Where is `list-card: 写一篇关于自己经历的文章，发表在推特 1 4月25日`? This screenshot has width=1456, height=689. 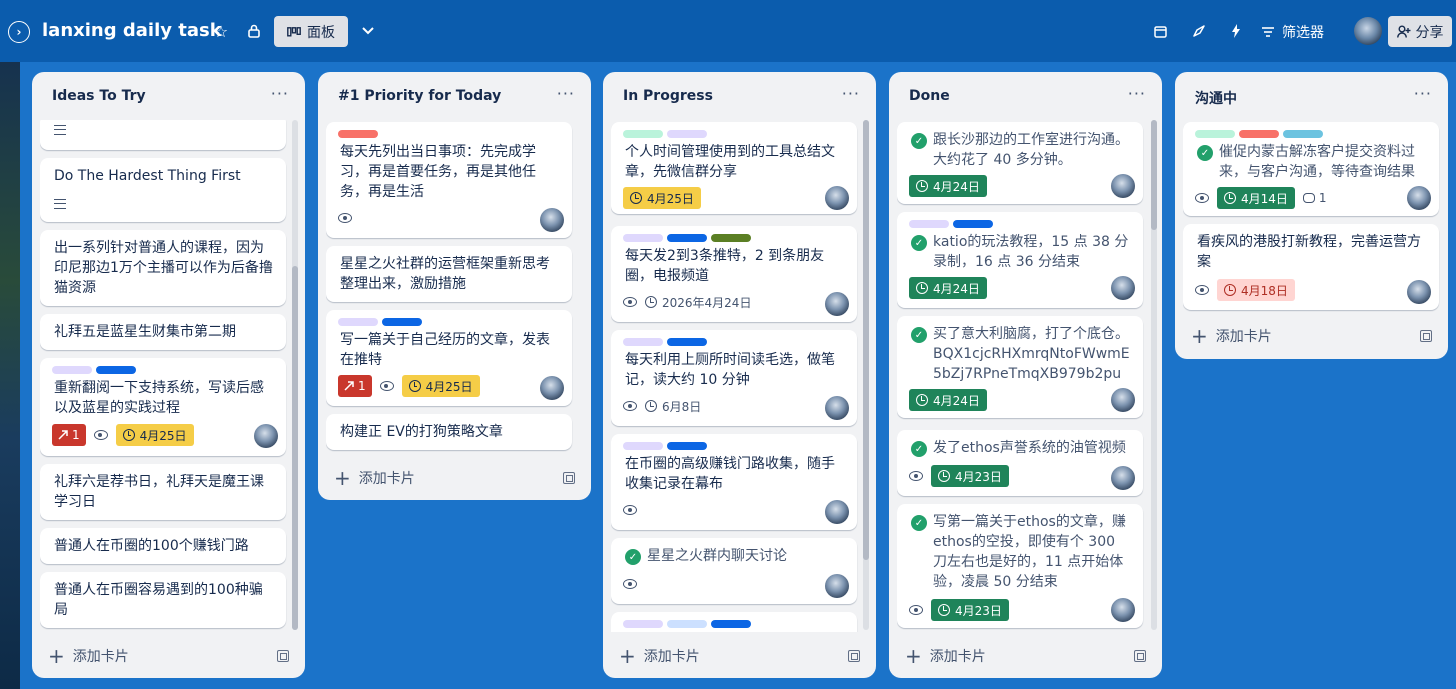 list-card: 写一篇关于自己经历的文章，发表在推特 1 4月25日 is located at coordinates (449, 358).